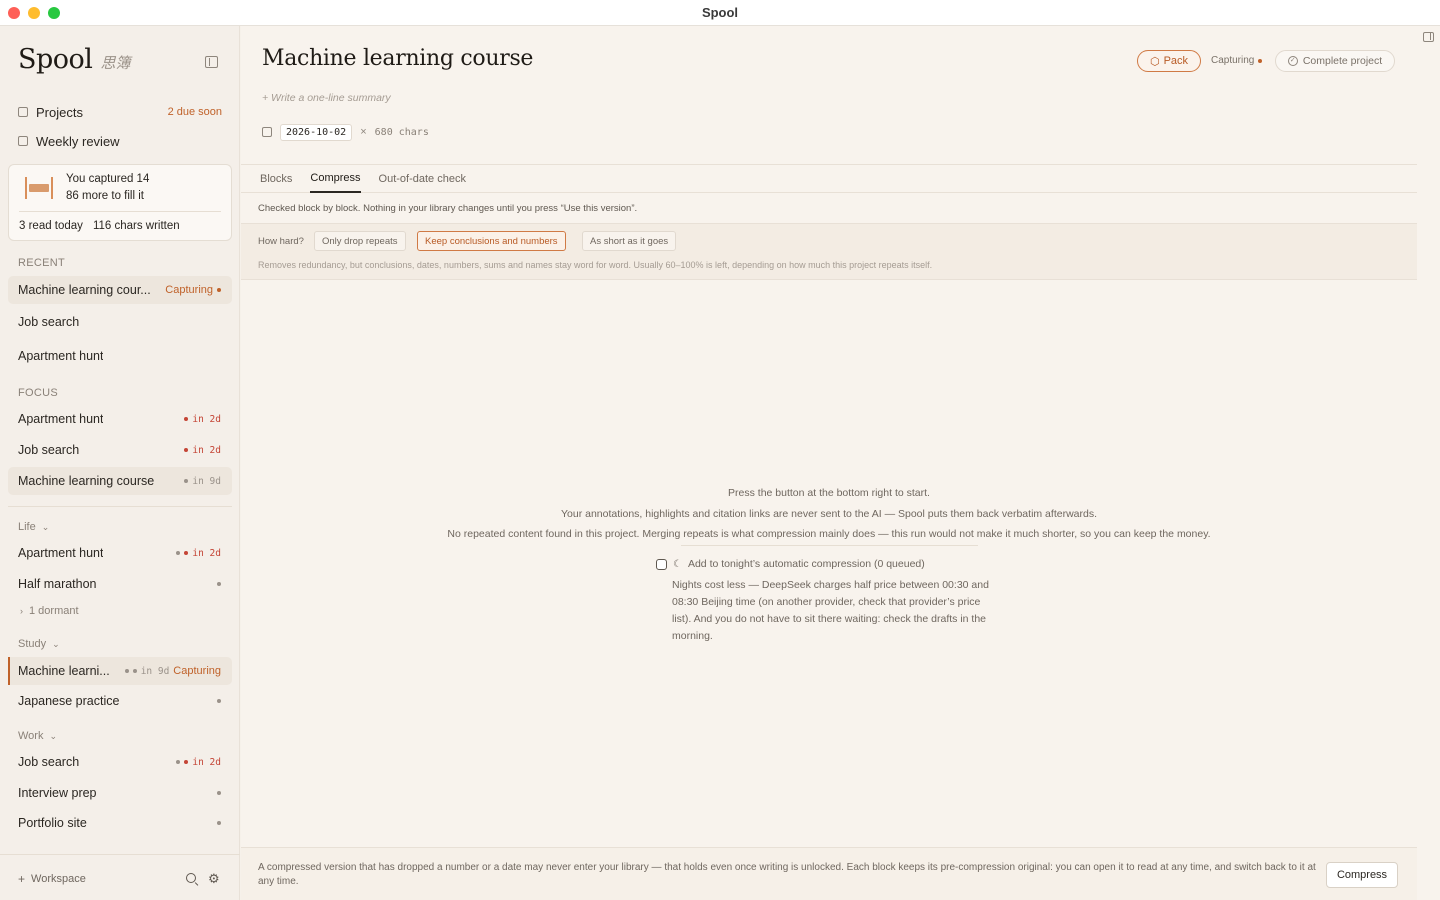  I want to click on tab-out-of-date-check: Out-of-date check, so click(422, 178).